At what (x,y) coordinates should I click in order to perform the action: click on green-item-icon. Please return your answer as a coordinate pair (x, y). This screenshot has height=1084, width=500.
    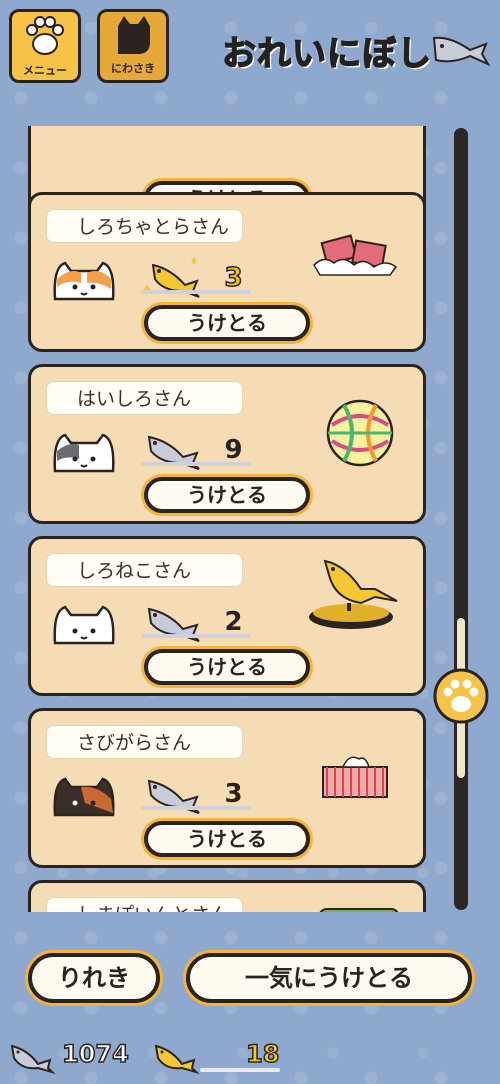
    Looking at the image, I should click on (359, 910).